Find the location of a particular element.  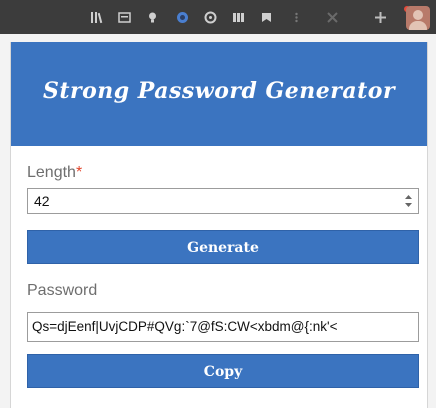

bookmark-icon is located at coordinates (266, 17).